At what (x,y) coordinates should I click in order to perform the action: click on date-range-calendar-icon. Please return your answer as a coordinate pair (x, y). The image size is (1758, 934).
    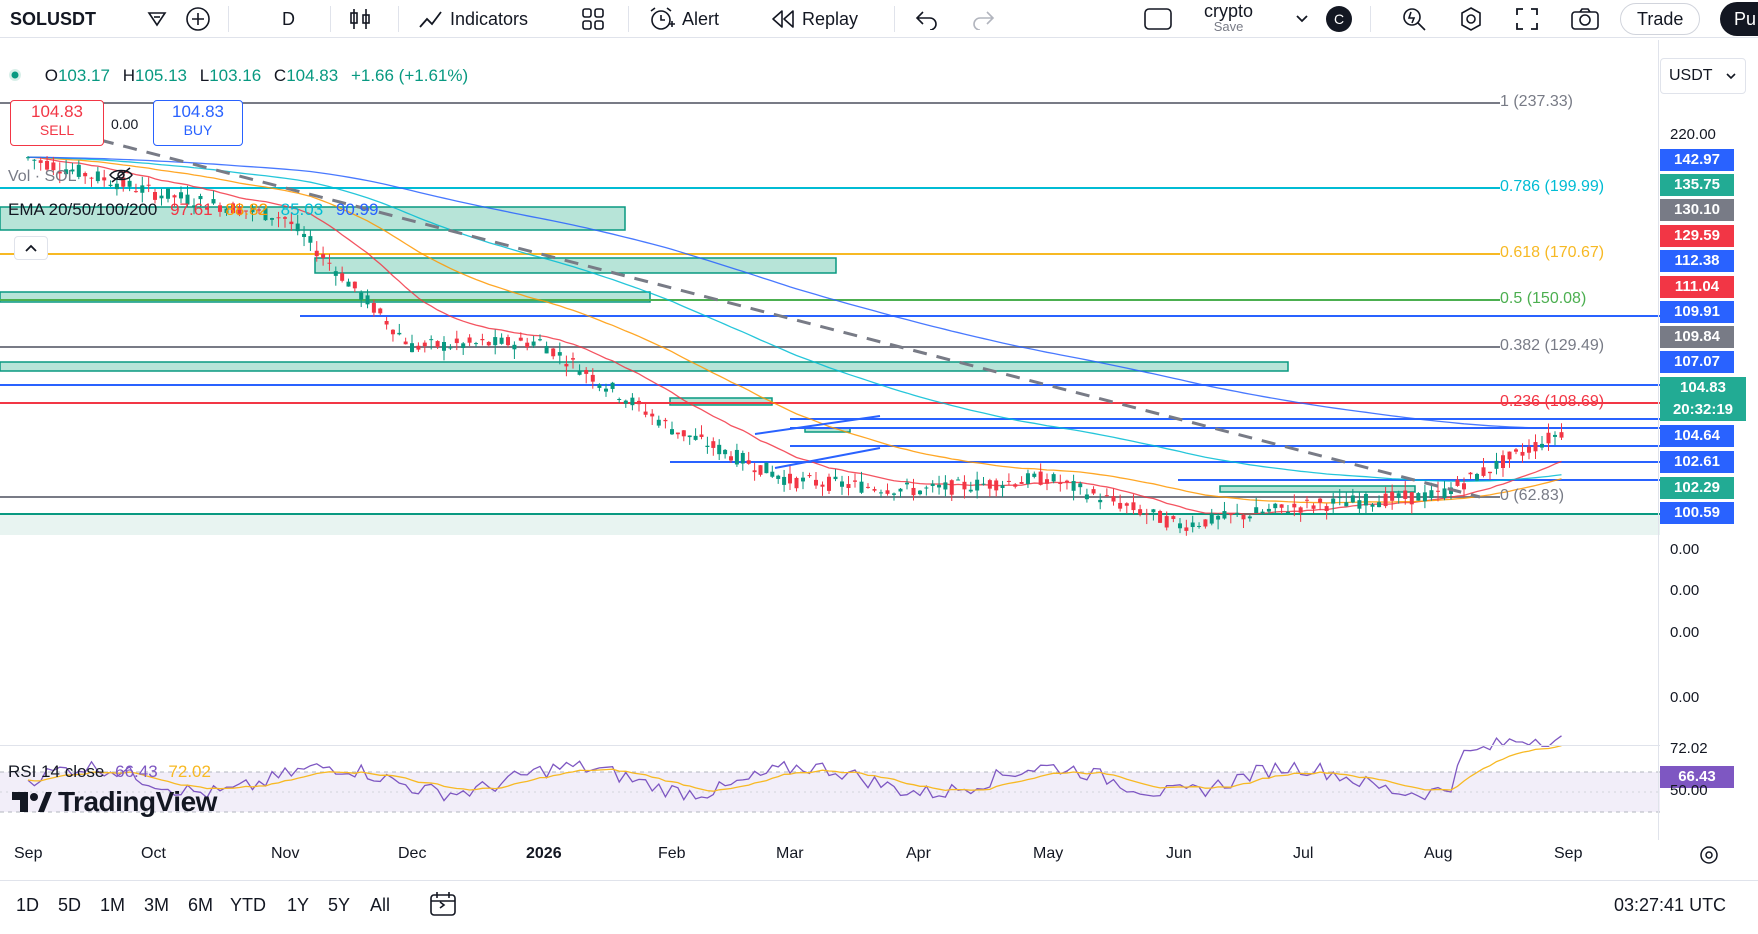
    Looking at the image, I should click on (443, 906).